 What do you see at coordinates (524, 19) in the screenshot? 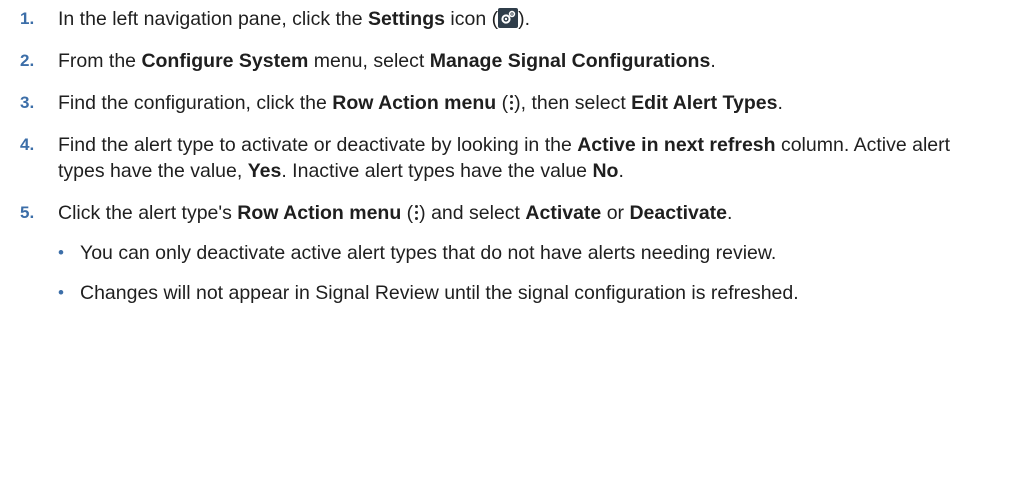
I see `step-text: ).` at bounding box center [524, 19].